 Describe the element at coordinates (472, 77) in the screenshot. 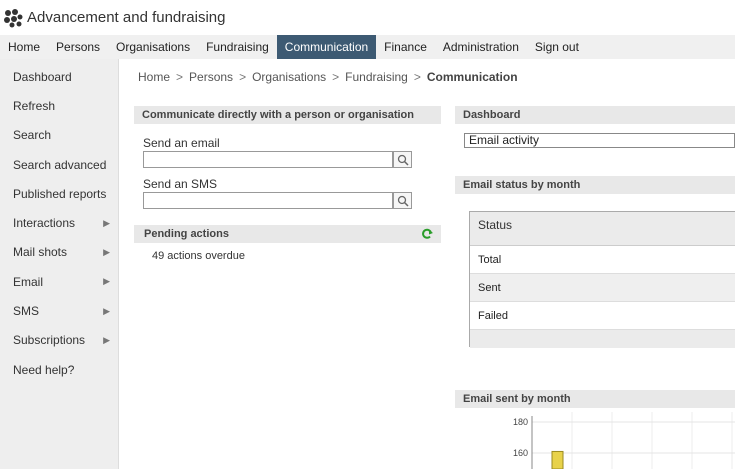

I see `breadcrumb-current: Communication` at that location.